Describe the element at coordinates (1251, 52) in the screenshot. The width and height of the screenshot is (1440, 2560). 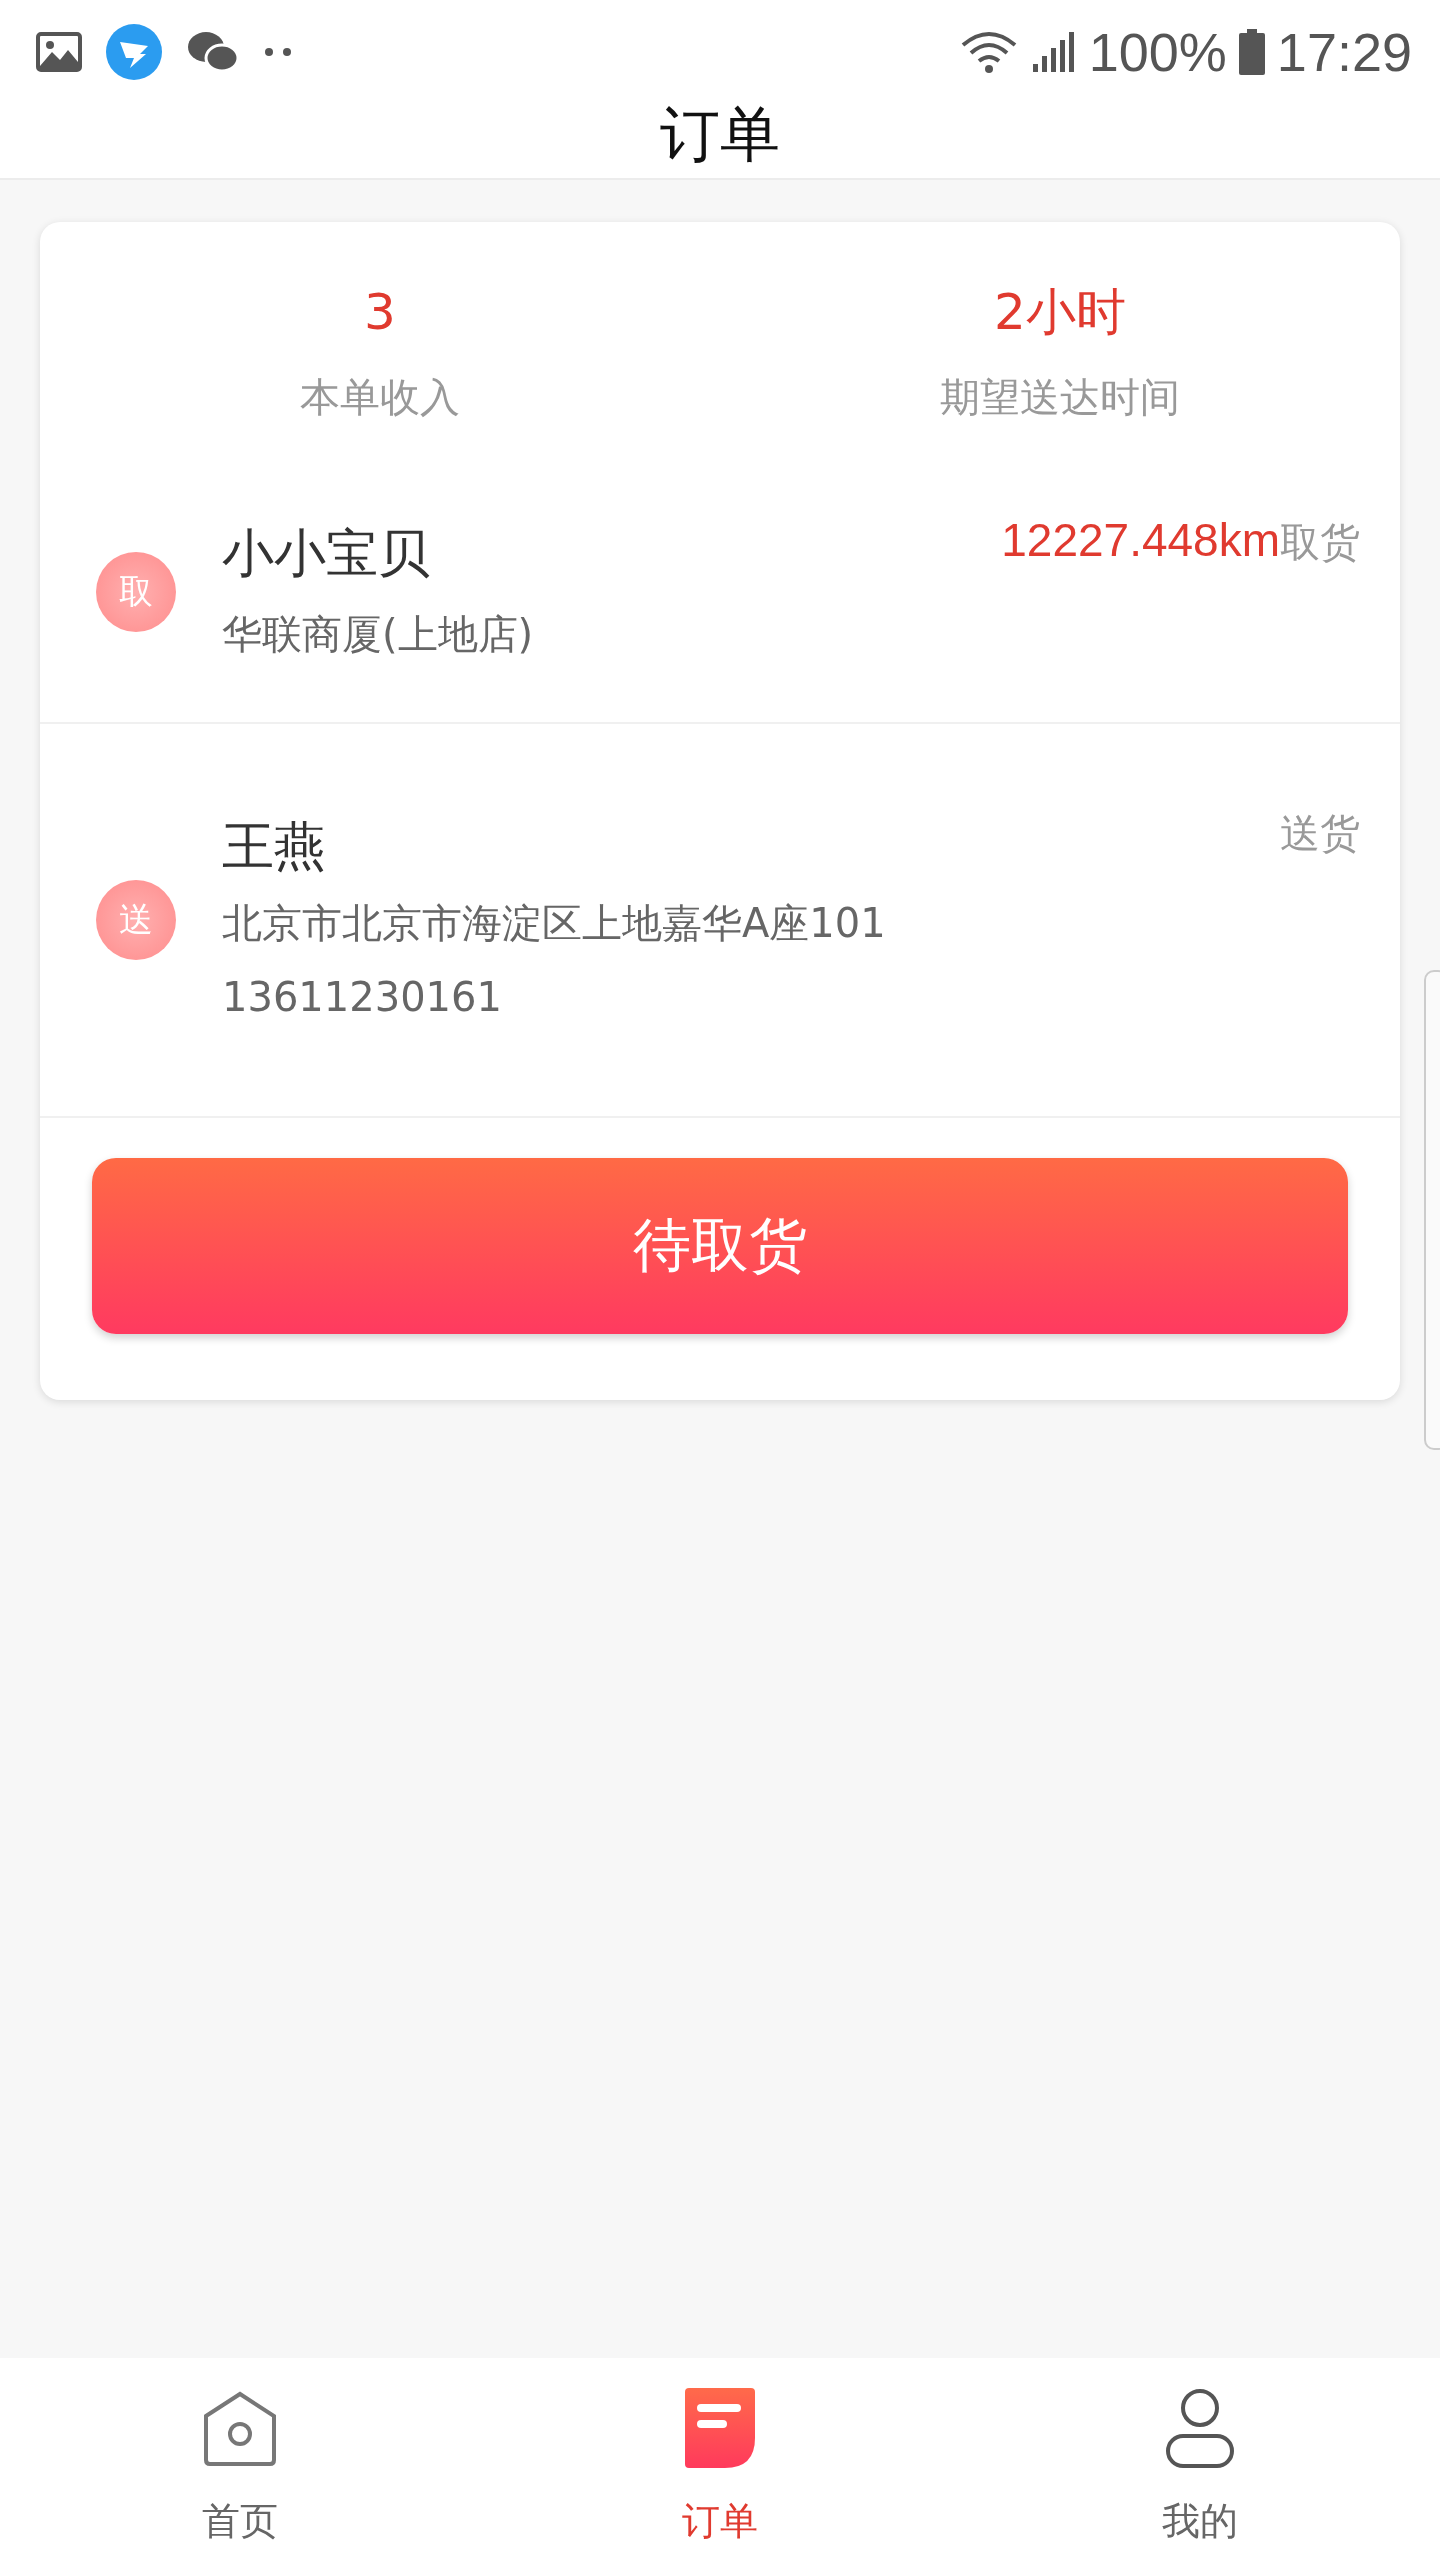
I see `battery-icon` at that location.